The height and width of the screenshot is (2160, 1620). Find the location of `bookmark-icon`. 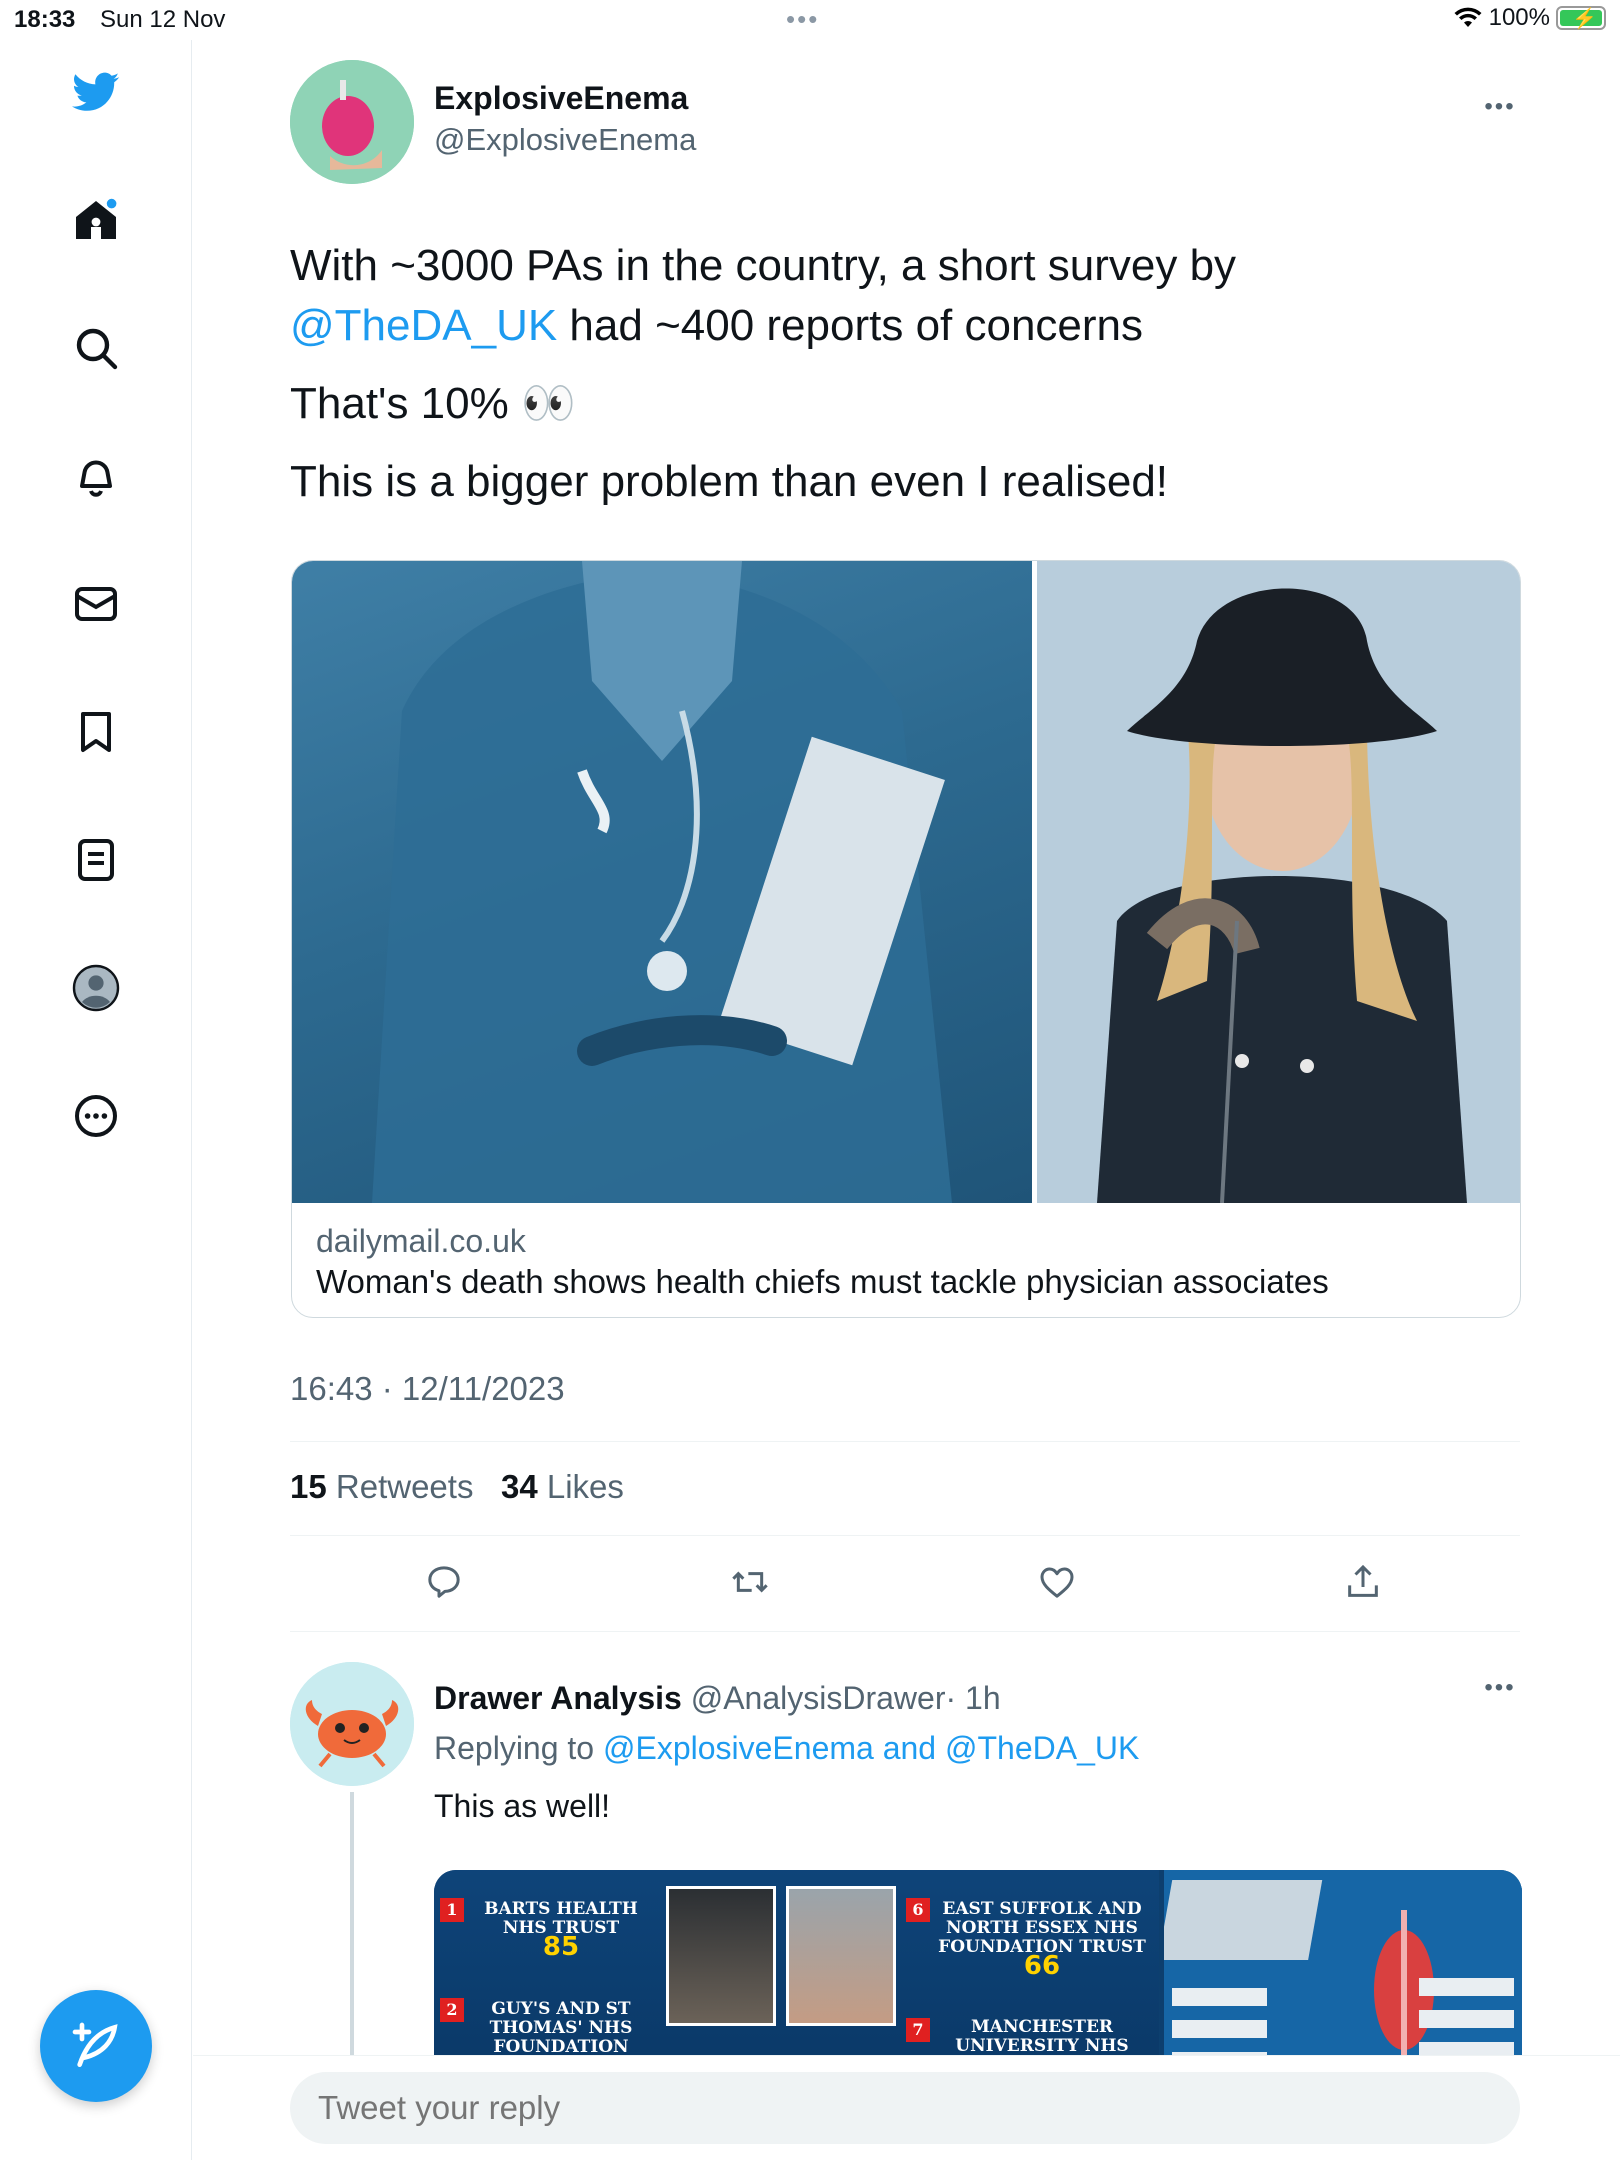

bookmark-icon is located at coordinates (96, 732).